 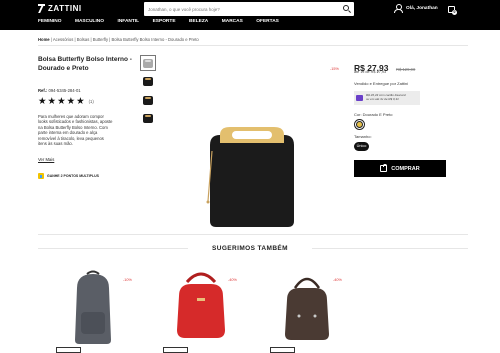 I want to click on nav-ofertas: OFERTAS, so click(x=267, y=21).